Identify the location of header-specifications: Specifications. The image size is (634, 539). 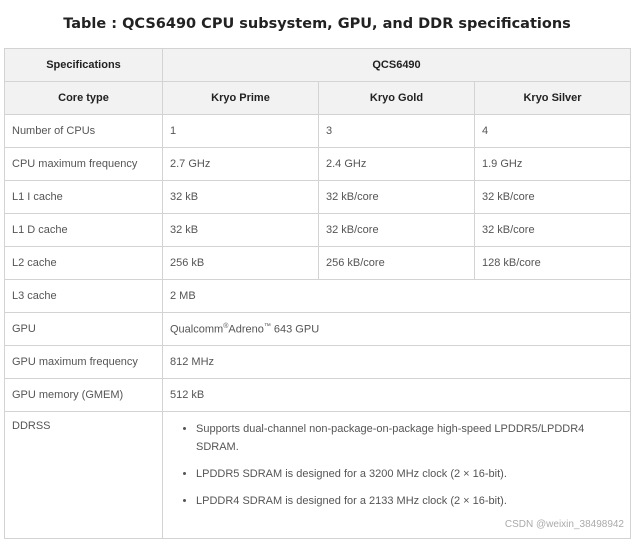
(83, 65).